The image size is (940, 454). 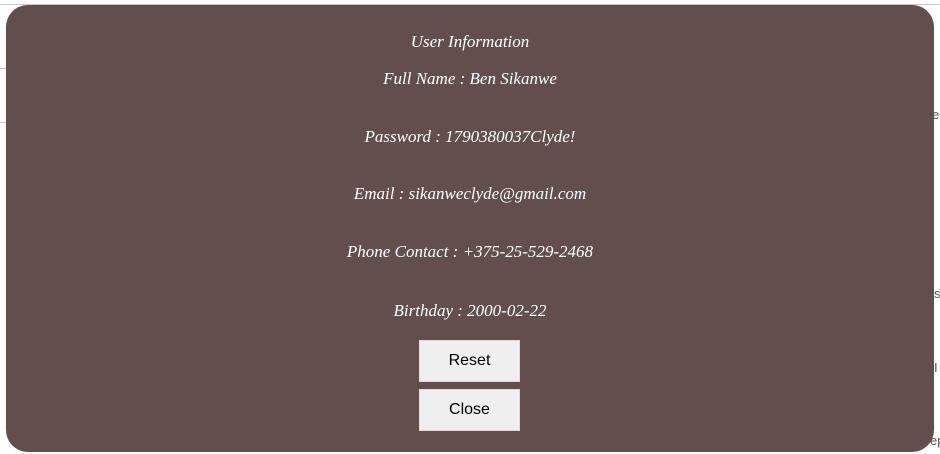 I want to click on birthday-row: Birthday : 2000-02-22, so click(x=470, y=310).